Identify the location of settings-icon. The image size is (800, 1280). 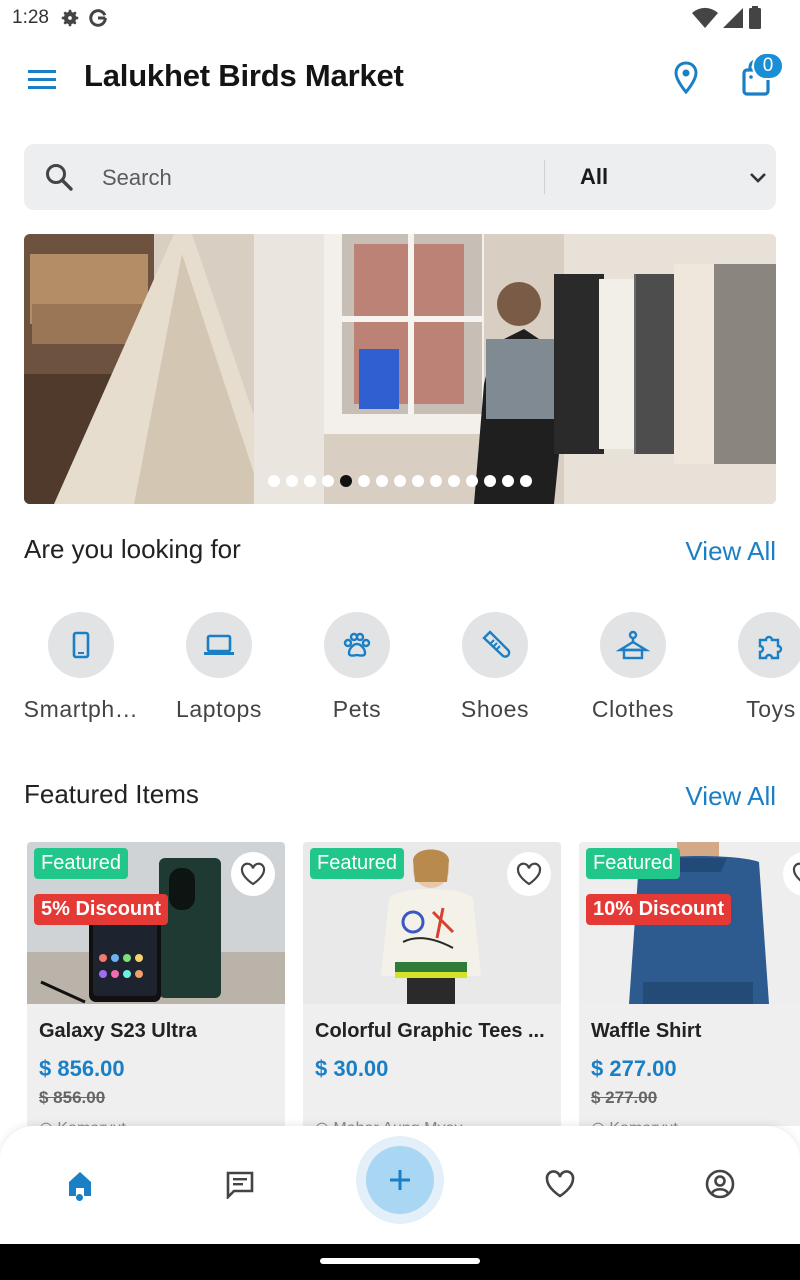
(70, 18).